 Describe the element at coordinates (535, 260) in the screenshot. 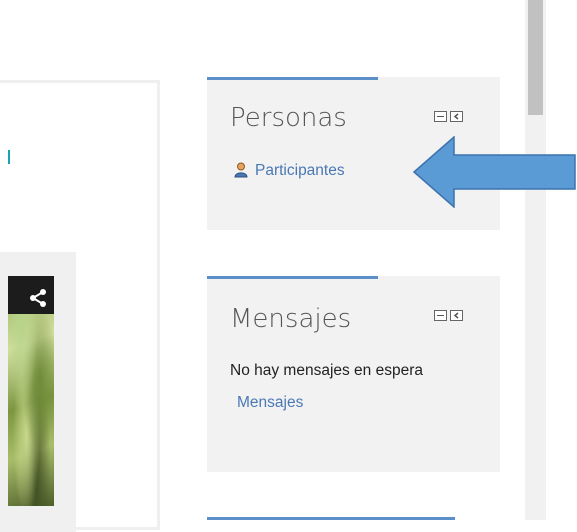

I see `scrollbar-track` at that location.